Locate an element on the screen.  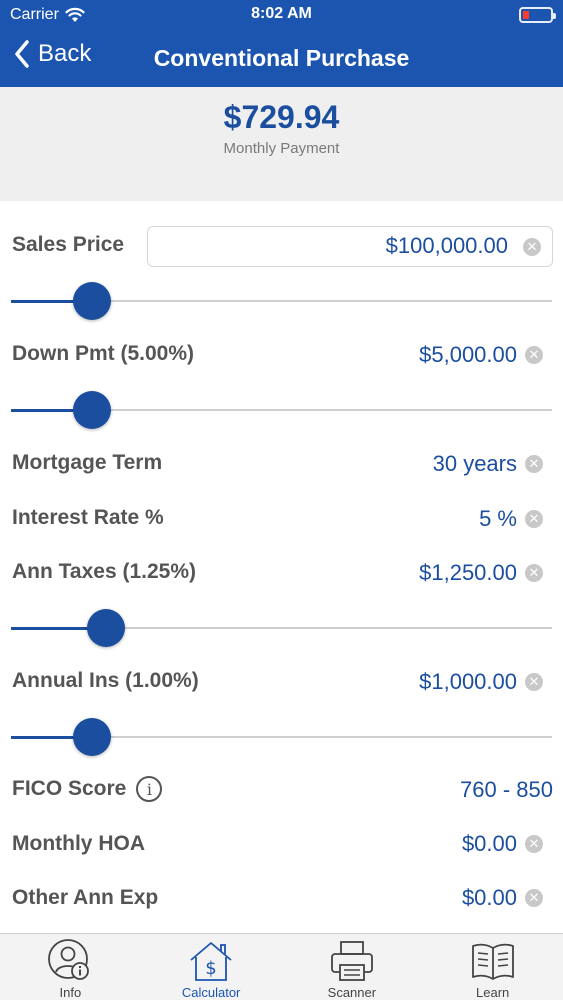
monthly-hoa-label: Monthly HOA is located at coordinates (78, 843).